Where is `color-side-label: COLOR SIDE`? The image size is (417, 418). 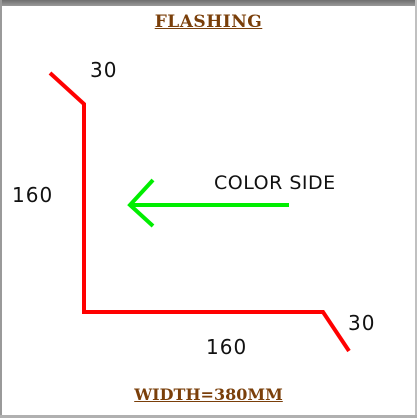 color-side-label: COLOR SIDE is located at coordinates (275, 183).